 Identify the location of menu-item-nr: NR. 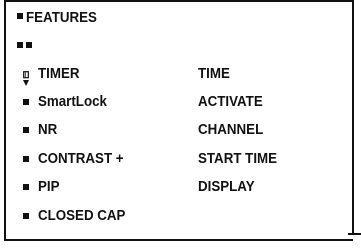
(47, 130).